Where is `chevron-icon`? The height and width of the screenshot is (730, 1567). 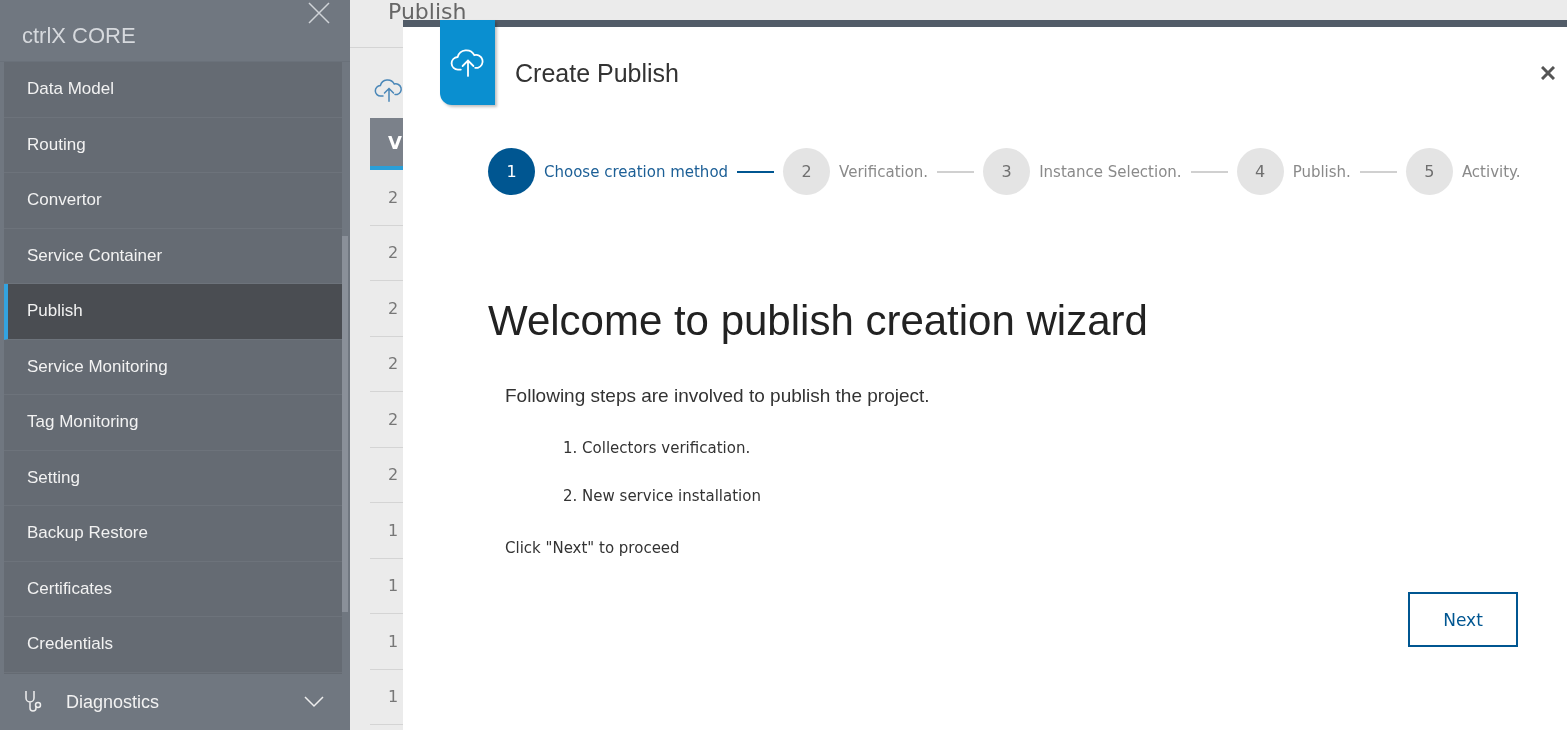 chevron-icon is located at coordinates (314, 702).